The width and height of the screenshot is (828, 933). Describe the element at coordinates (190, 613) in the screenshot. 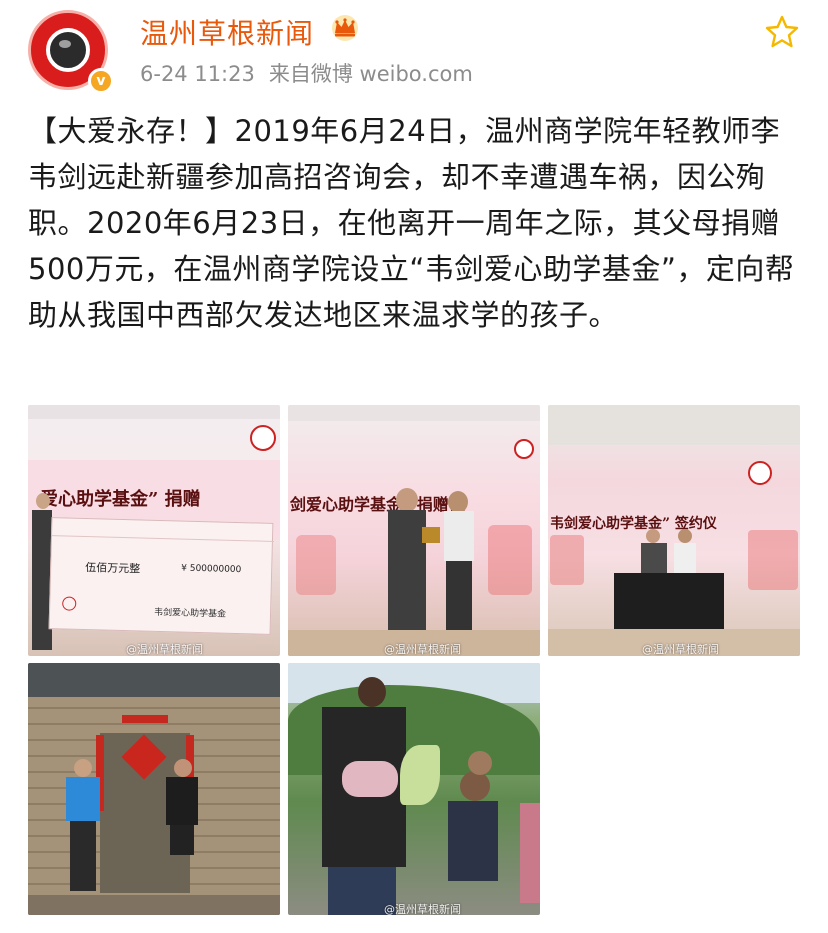

I see `check-organization: 韦剑爱心助学基金` at that location.